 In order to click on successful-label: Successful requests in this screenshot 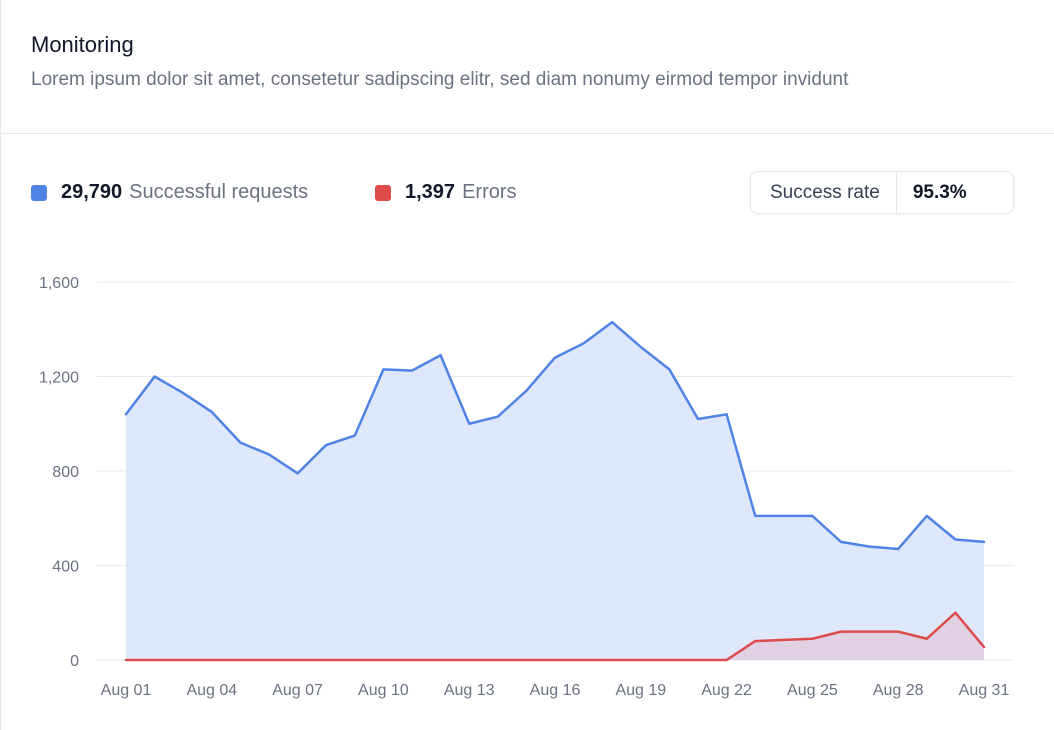, I will do `click(219, 192)`.